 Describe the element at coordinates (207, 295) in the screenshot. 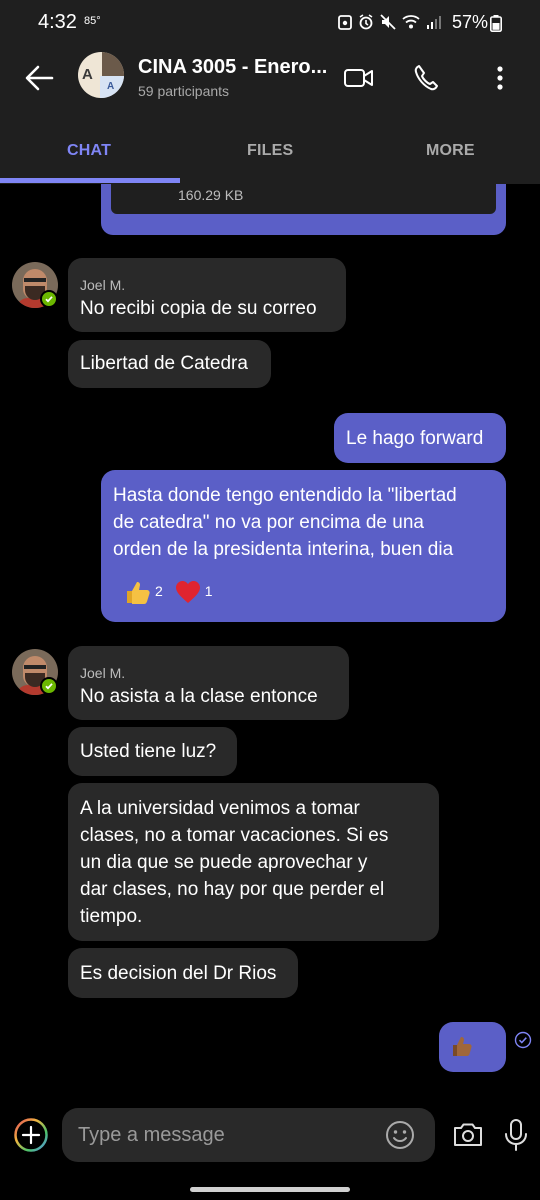

I see `message-bubble-incoming: Joel M. No recibi copia de su correo` at that location.